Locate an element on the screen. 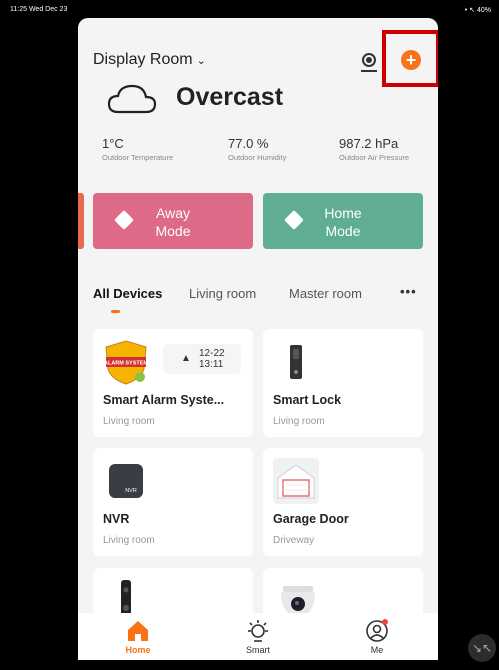 The height and width of the screenshot is (670, 499). device-name: Garage Door is located at coordinates (311, 519).